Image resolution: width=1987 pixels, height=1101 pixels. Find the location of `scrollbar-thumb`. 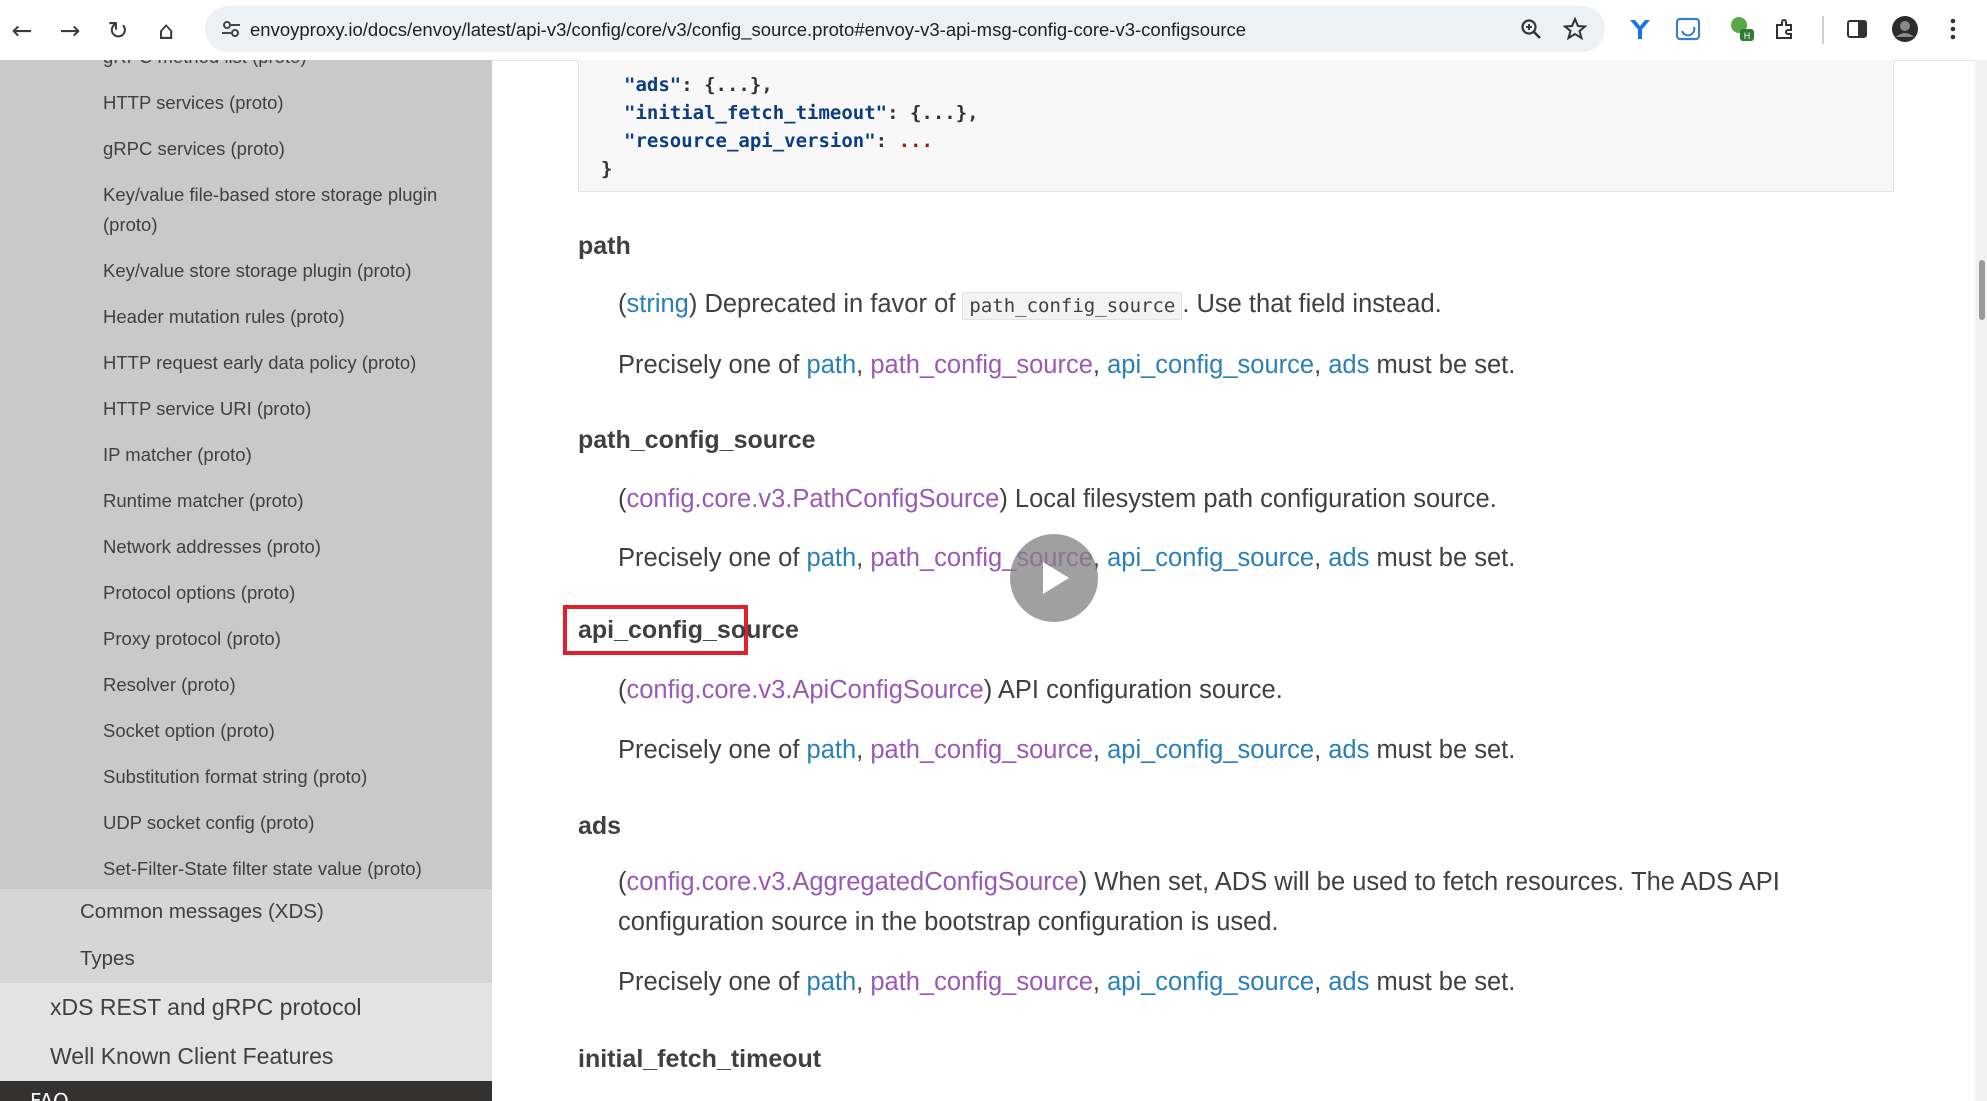

scrollbar-thumb is located at coordinates (1982, 290).